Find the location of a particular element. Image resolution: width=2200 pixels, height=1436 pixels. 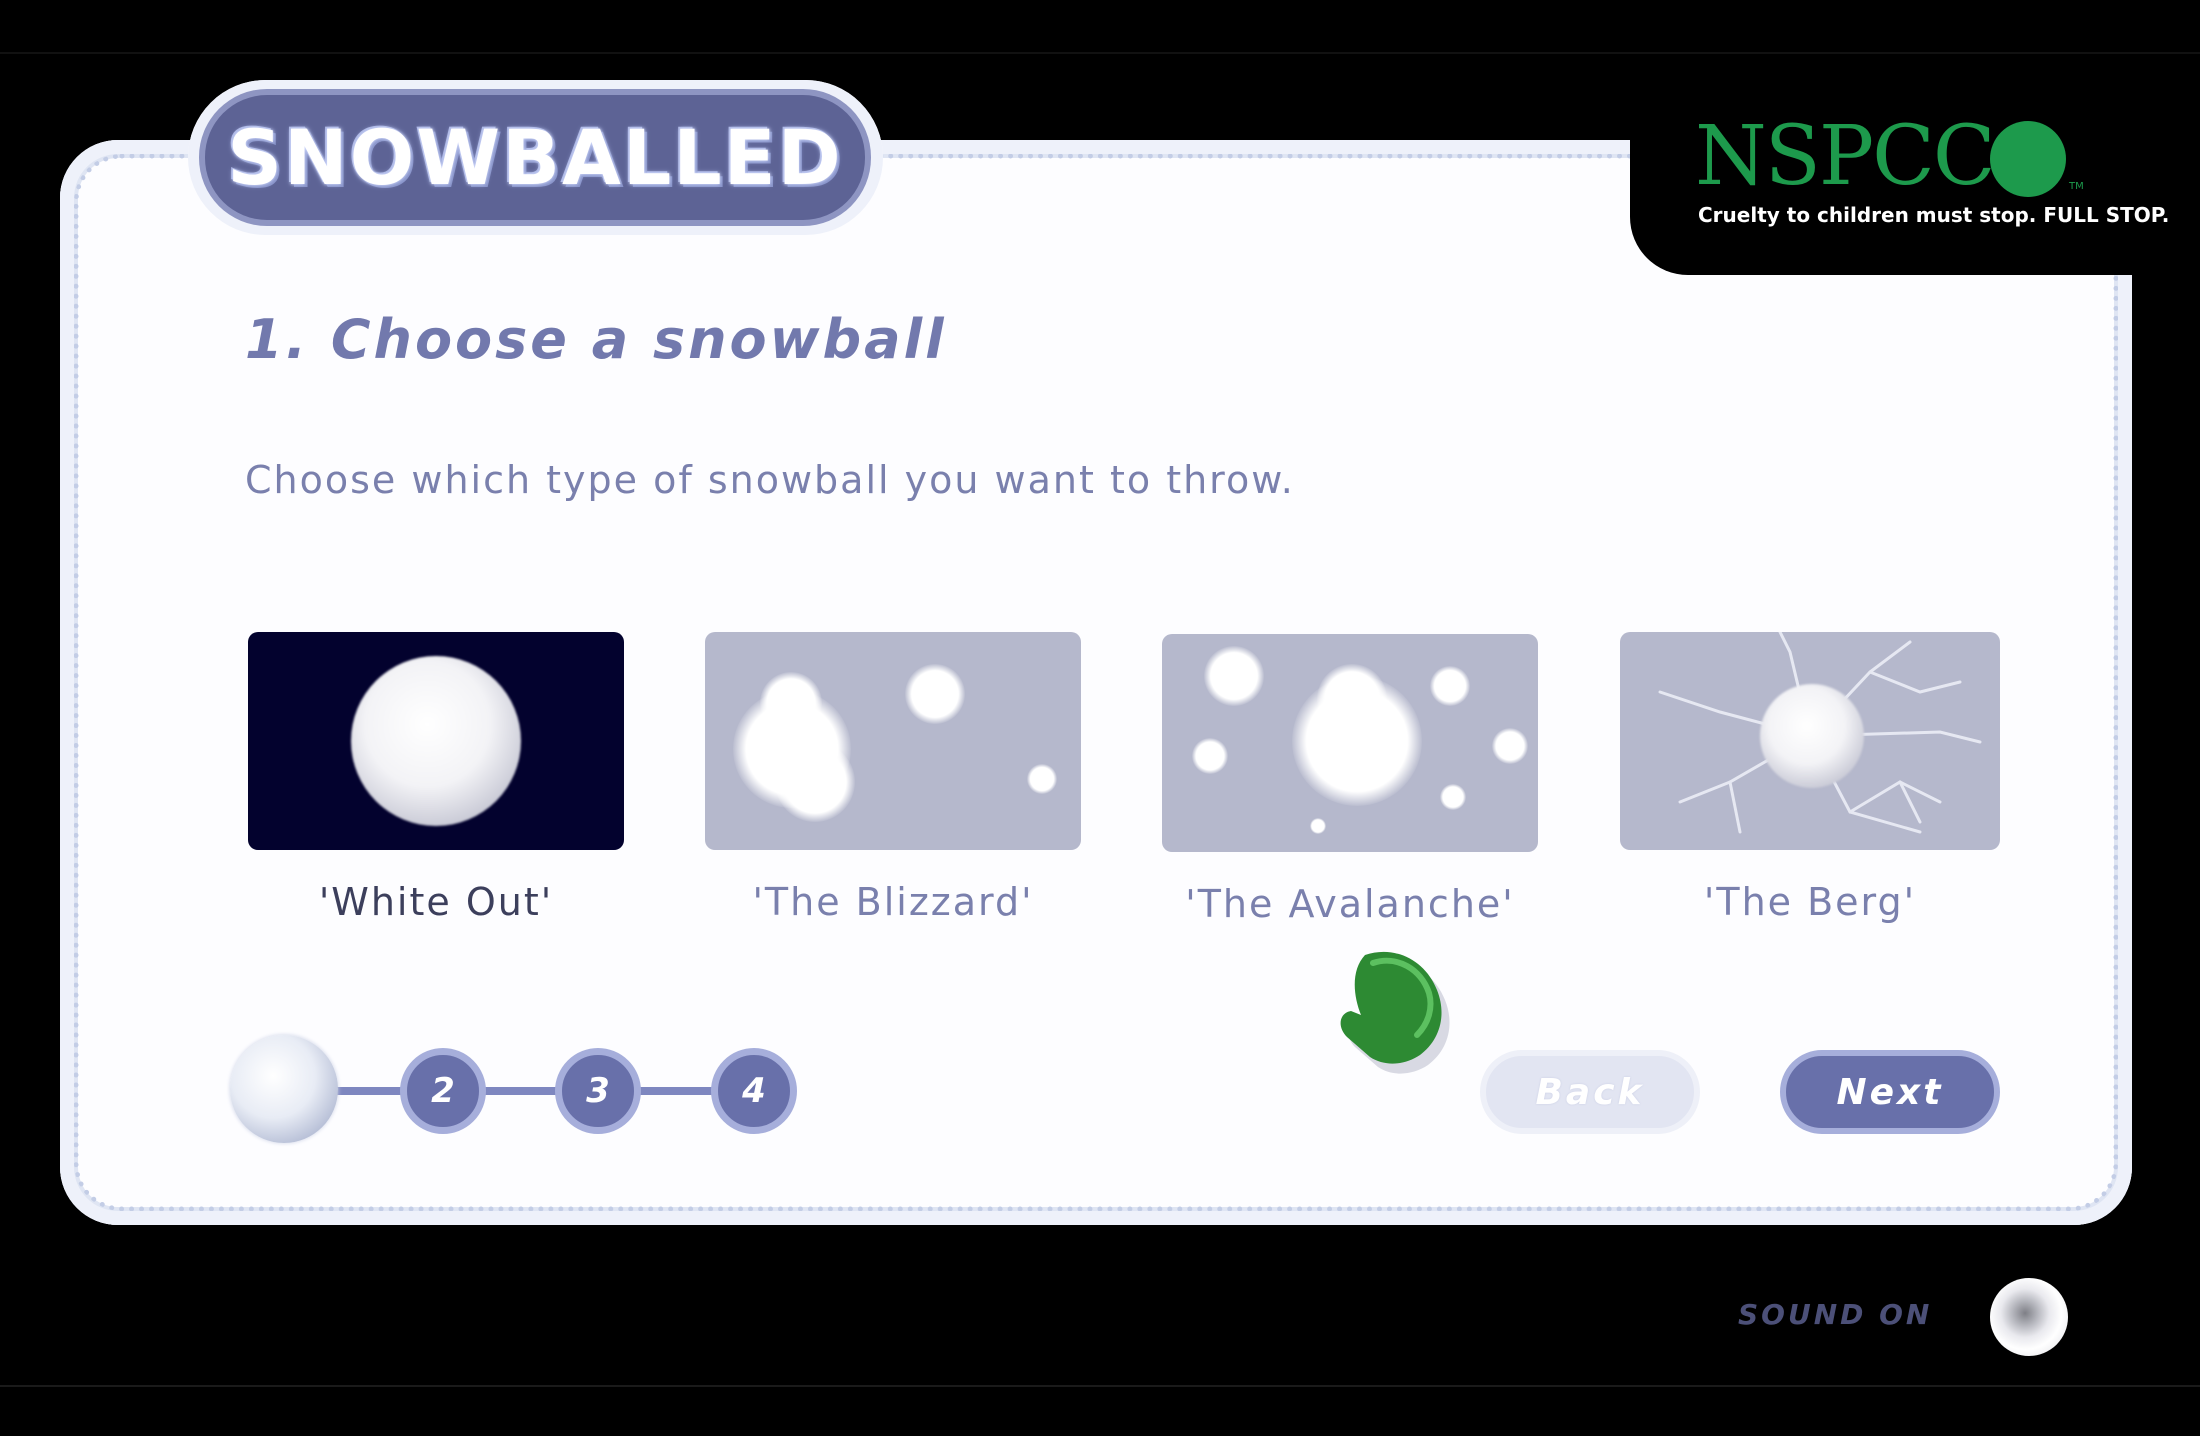

snowball-option-white-out: 'White Out' is located at coordinates (436, 782).